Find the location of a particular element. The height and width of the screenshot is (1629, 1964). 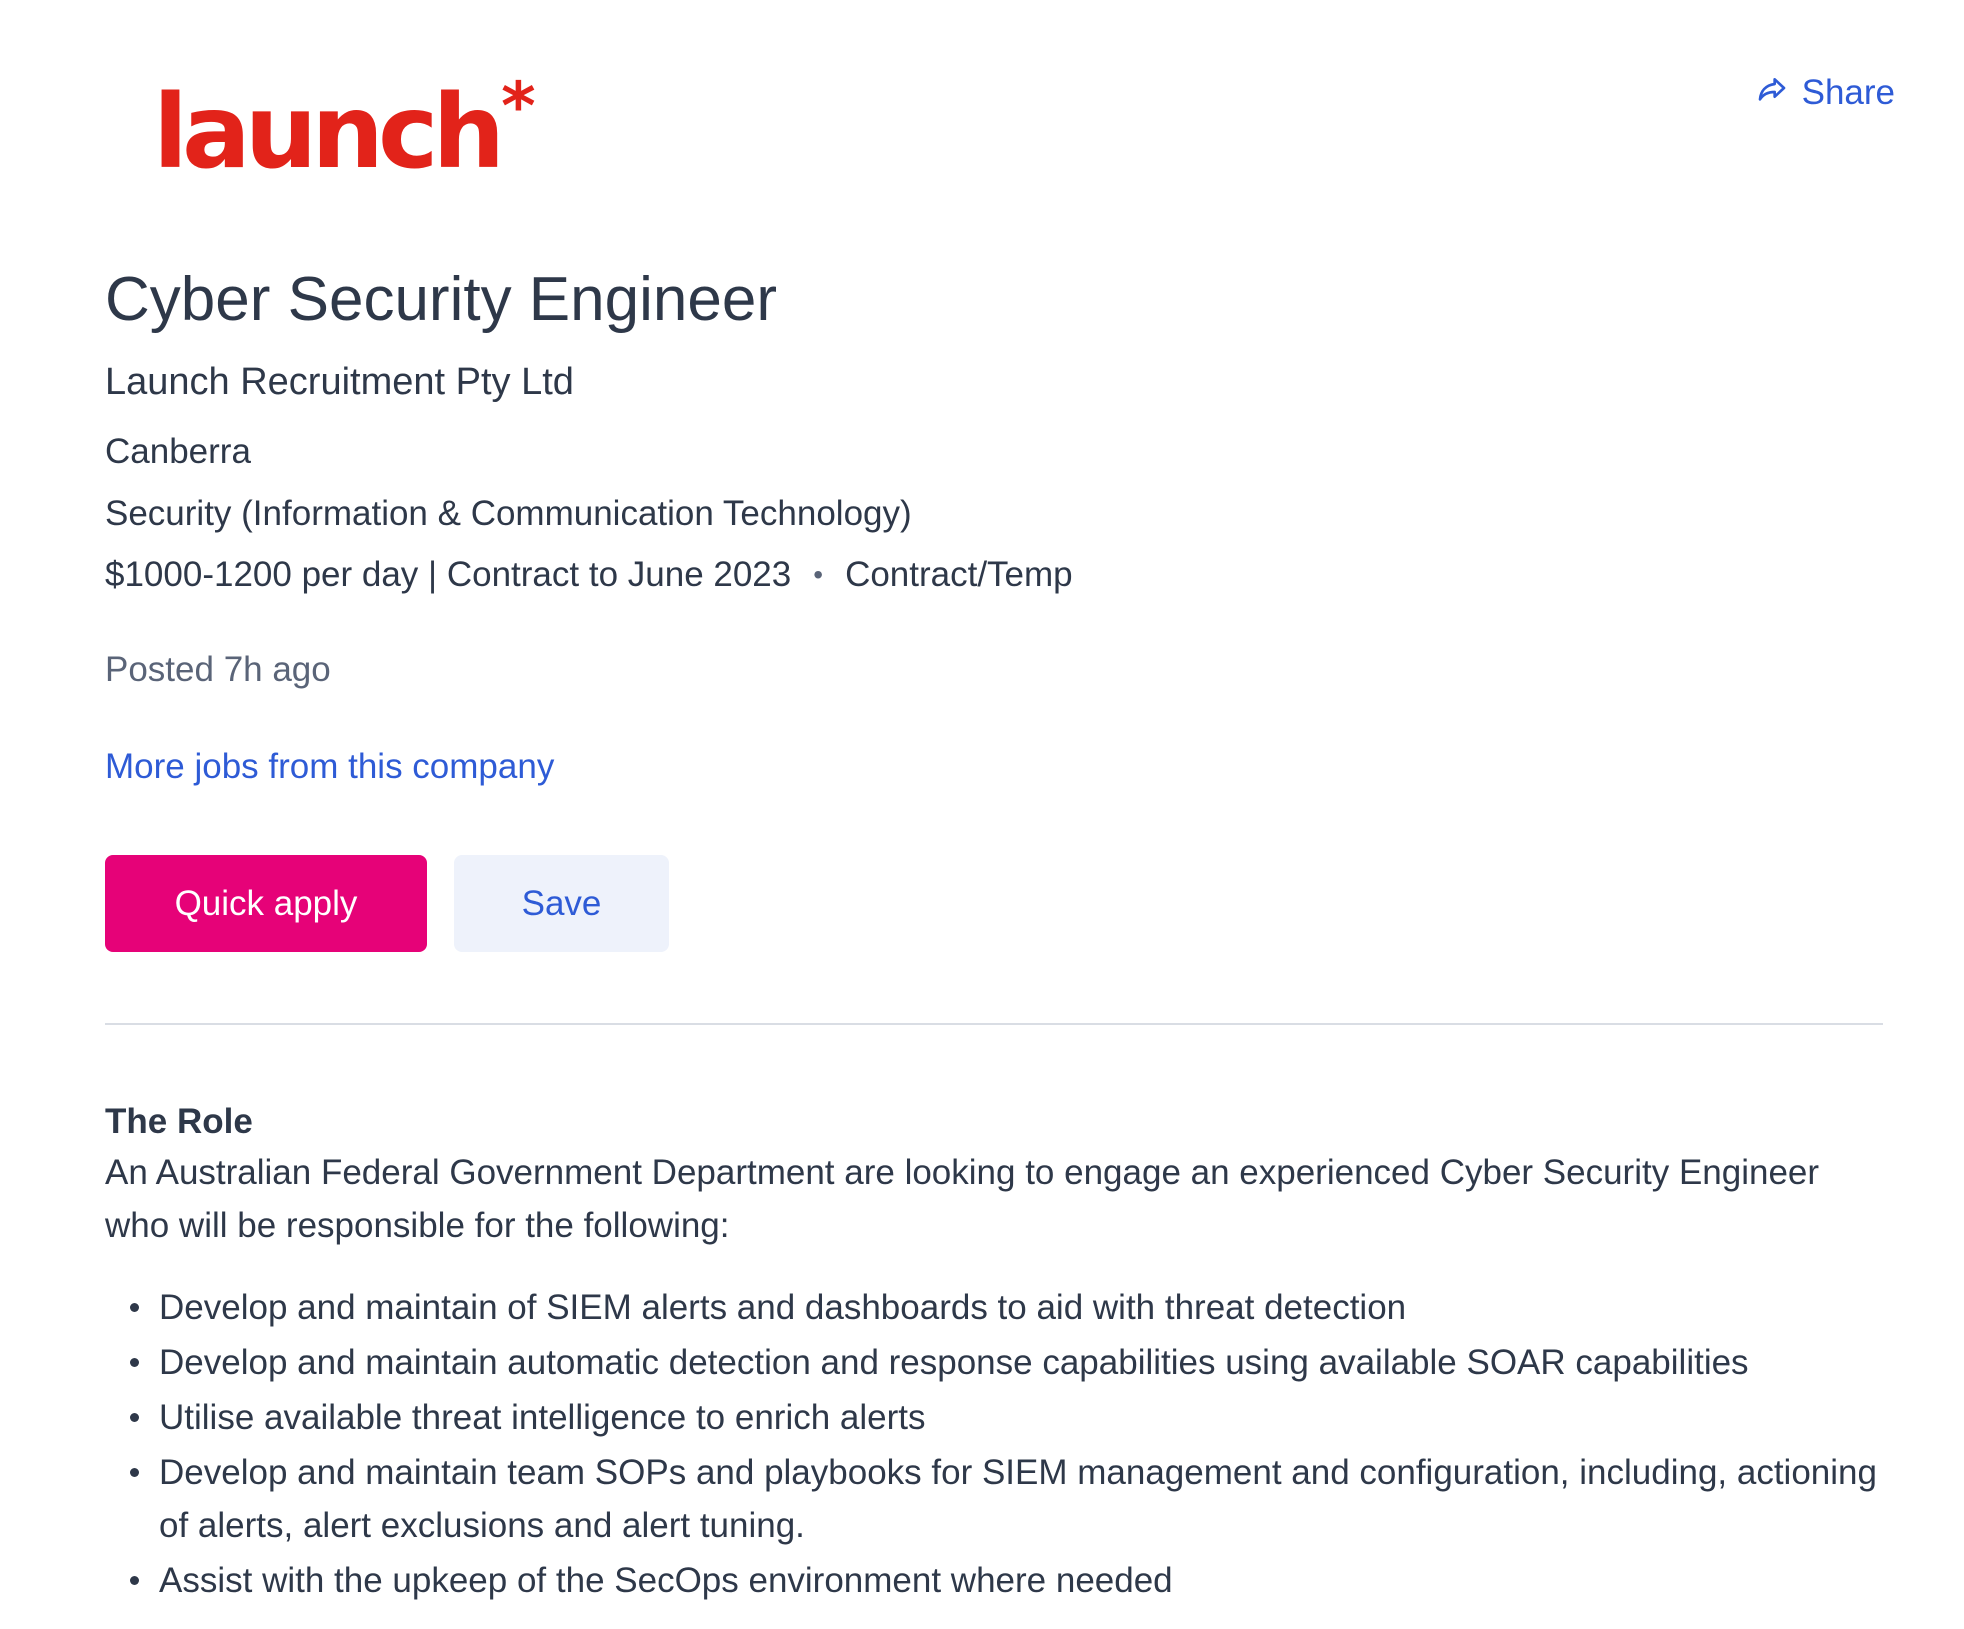

job-work-type: Contract/Temp is located at coordinates (959, 574).